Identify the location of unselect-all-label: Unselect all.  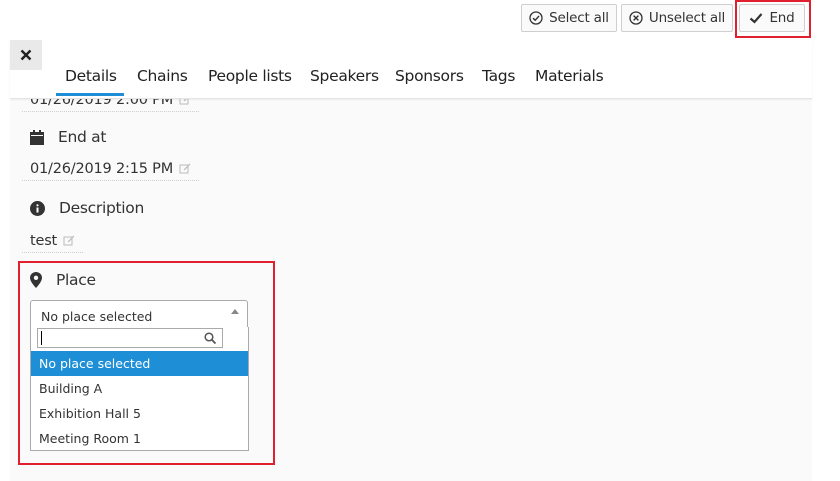
(687, 18).